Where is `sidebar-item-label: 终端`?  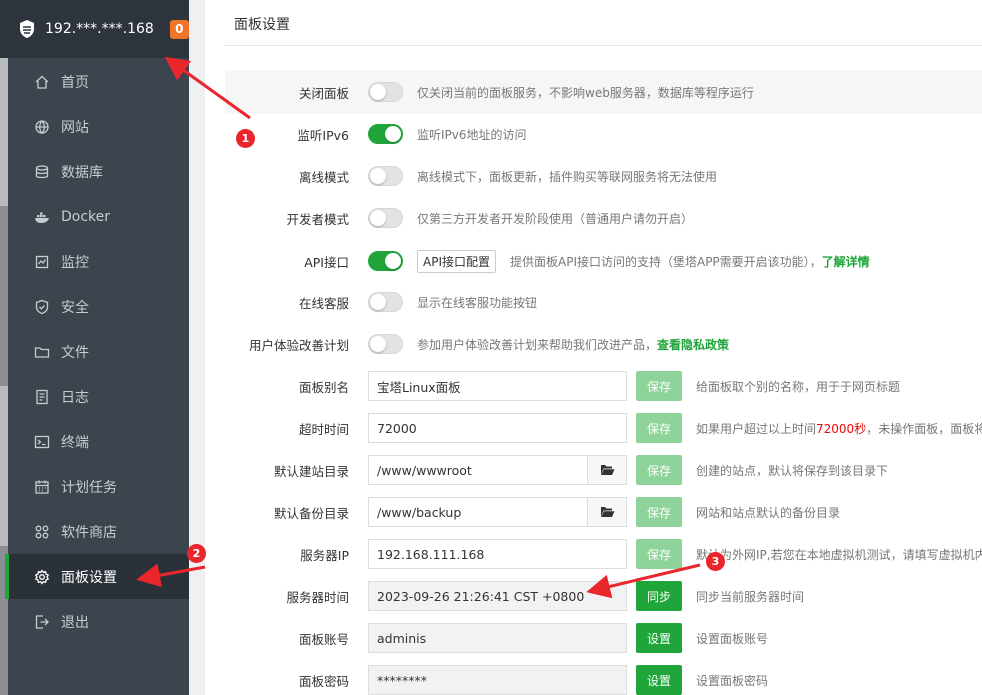
sidebar-item-label: 终端 is located at coordinates (75, 442).